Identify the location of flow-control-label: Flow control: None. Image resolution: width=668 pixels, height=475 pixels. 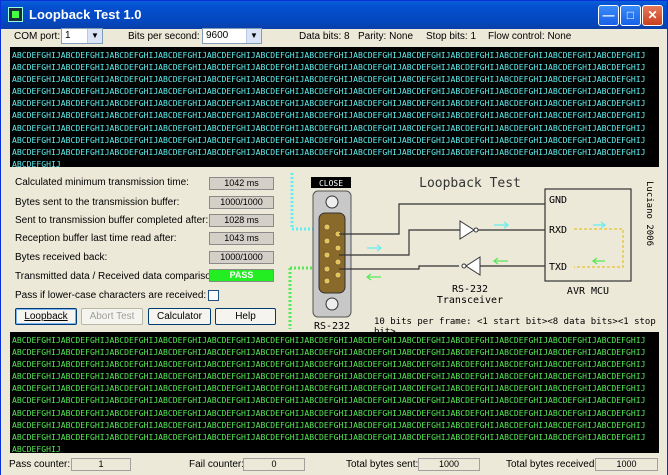
(530, 36).